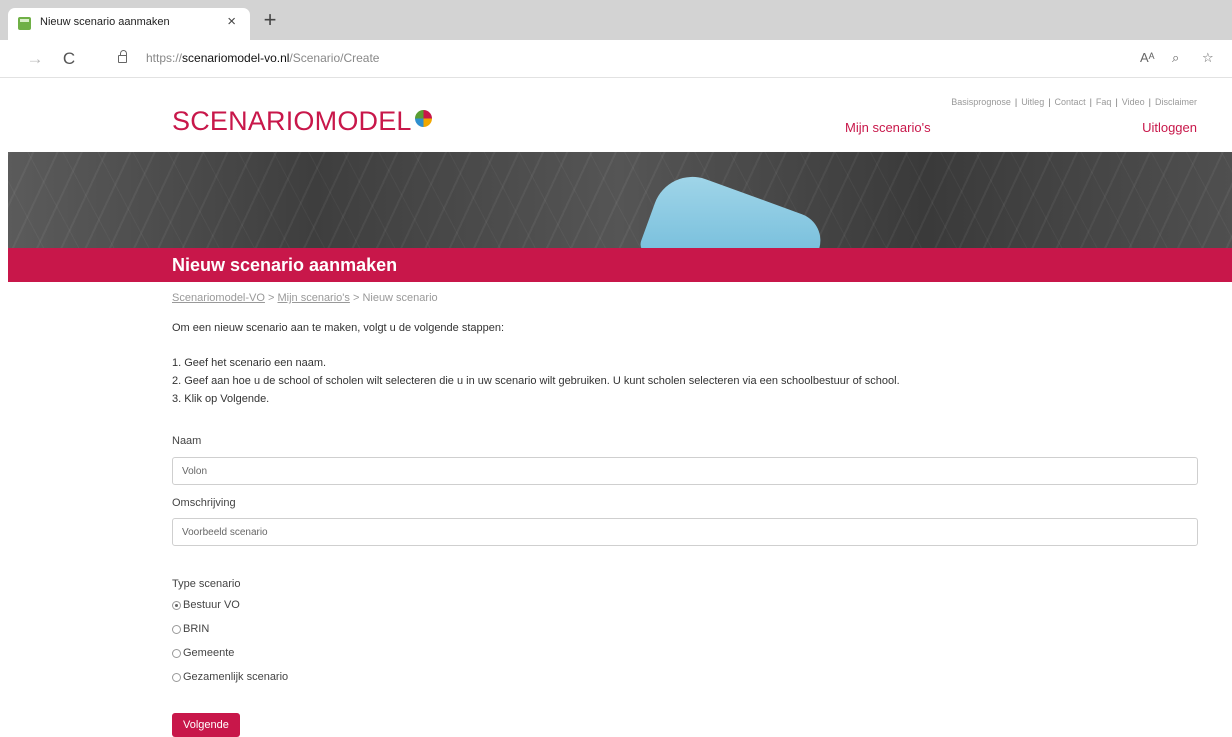  I want to click on radio-gemeente: Gemeente, so click(203, 653).